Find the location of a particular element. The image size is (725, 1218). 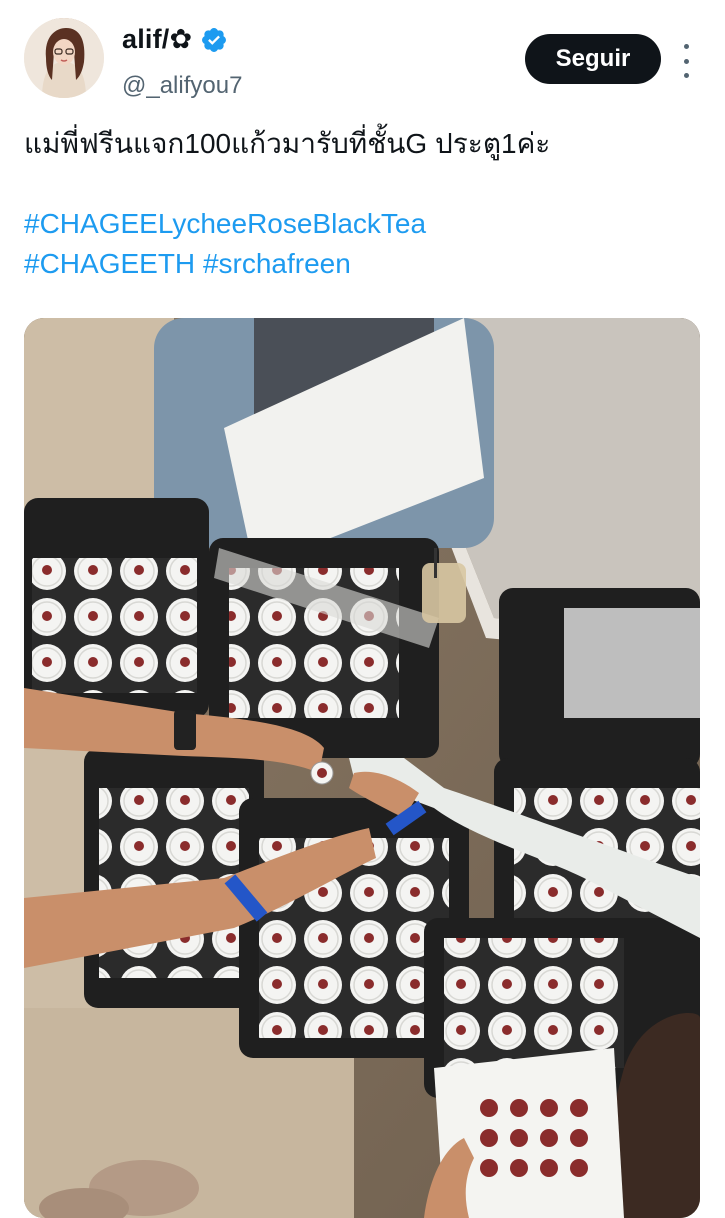

avatar-image is located at coordinates (64, 58).